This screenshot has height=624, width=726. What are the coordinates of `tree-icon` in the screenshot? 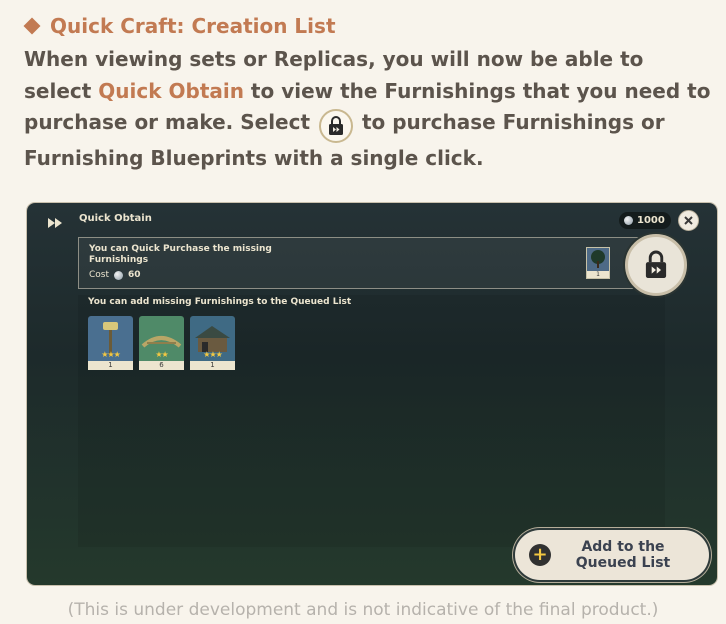 It's located at (598, 259).